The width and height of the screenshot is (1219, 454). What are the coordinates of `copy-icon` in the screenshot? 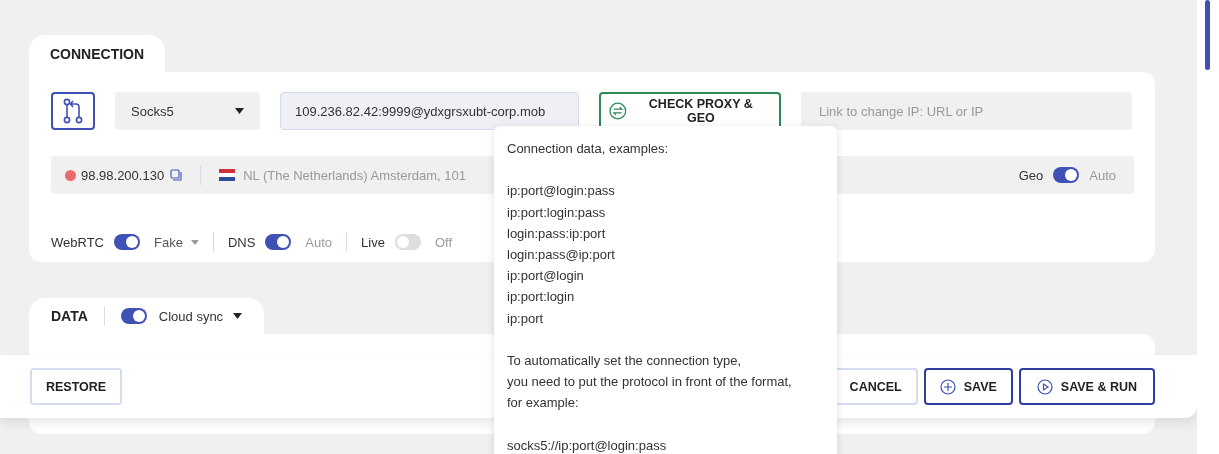 It's located at (176, 175).